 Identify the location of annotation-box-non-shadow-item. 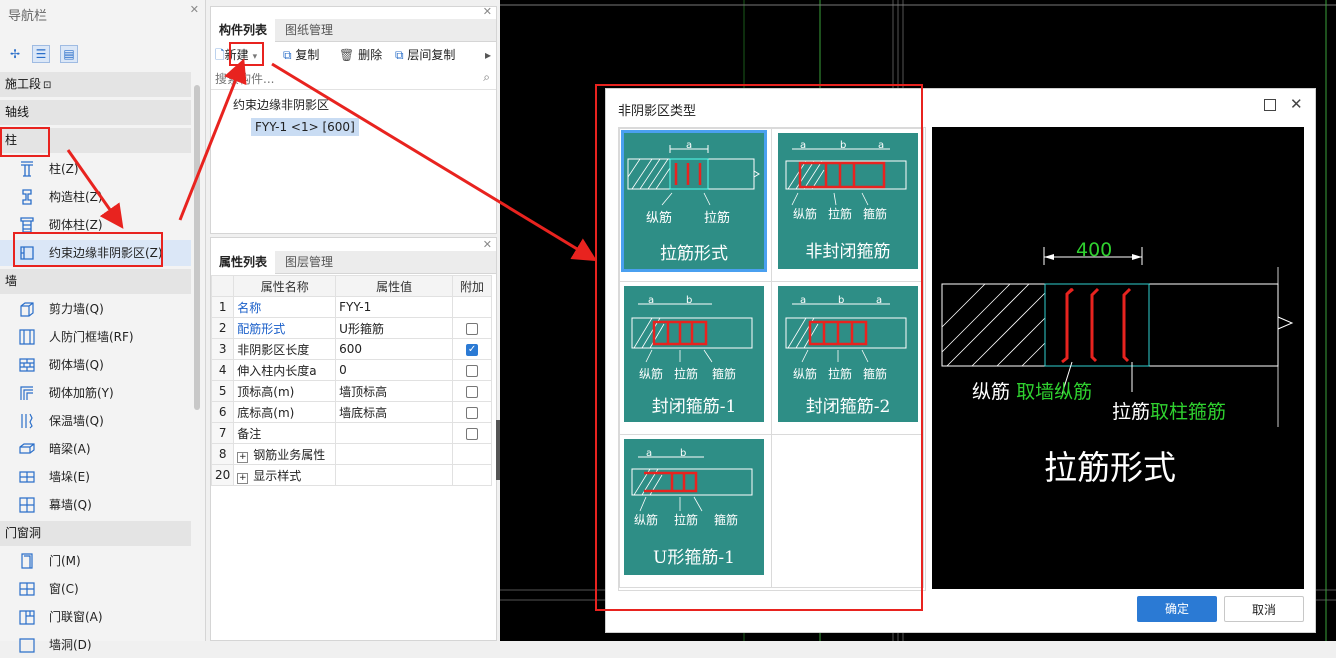
(88, 249).